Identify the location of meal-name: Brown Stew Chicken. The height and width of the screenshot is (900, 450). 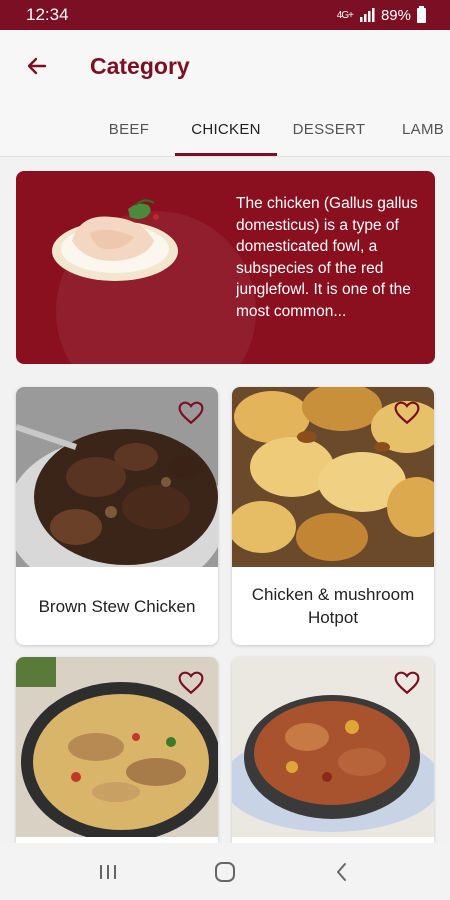
(117, 606).